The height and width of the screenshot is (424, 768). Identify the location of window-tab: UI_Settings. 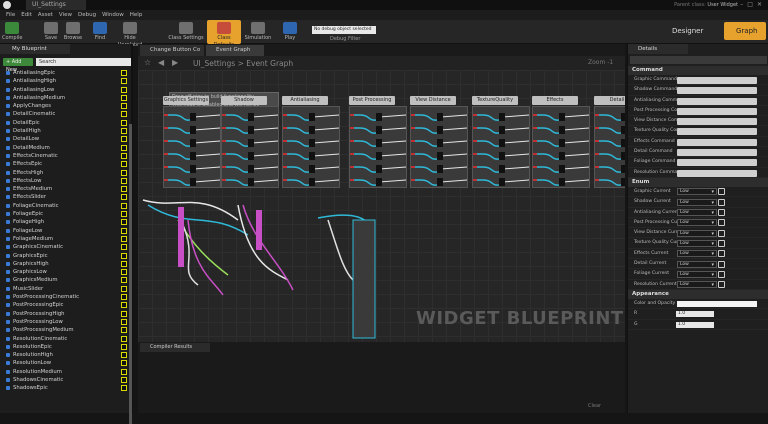
(56, 5).